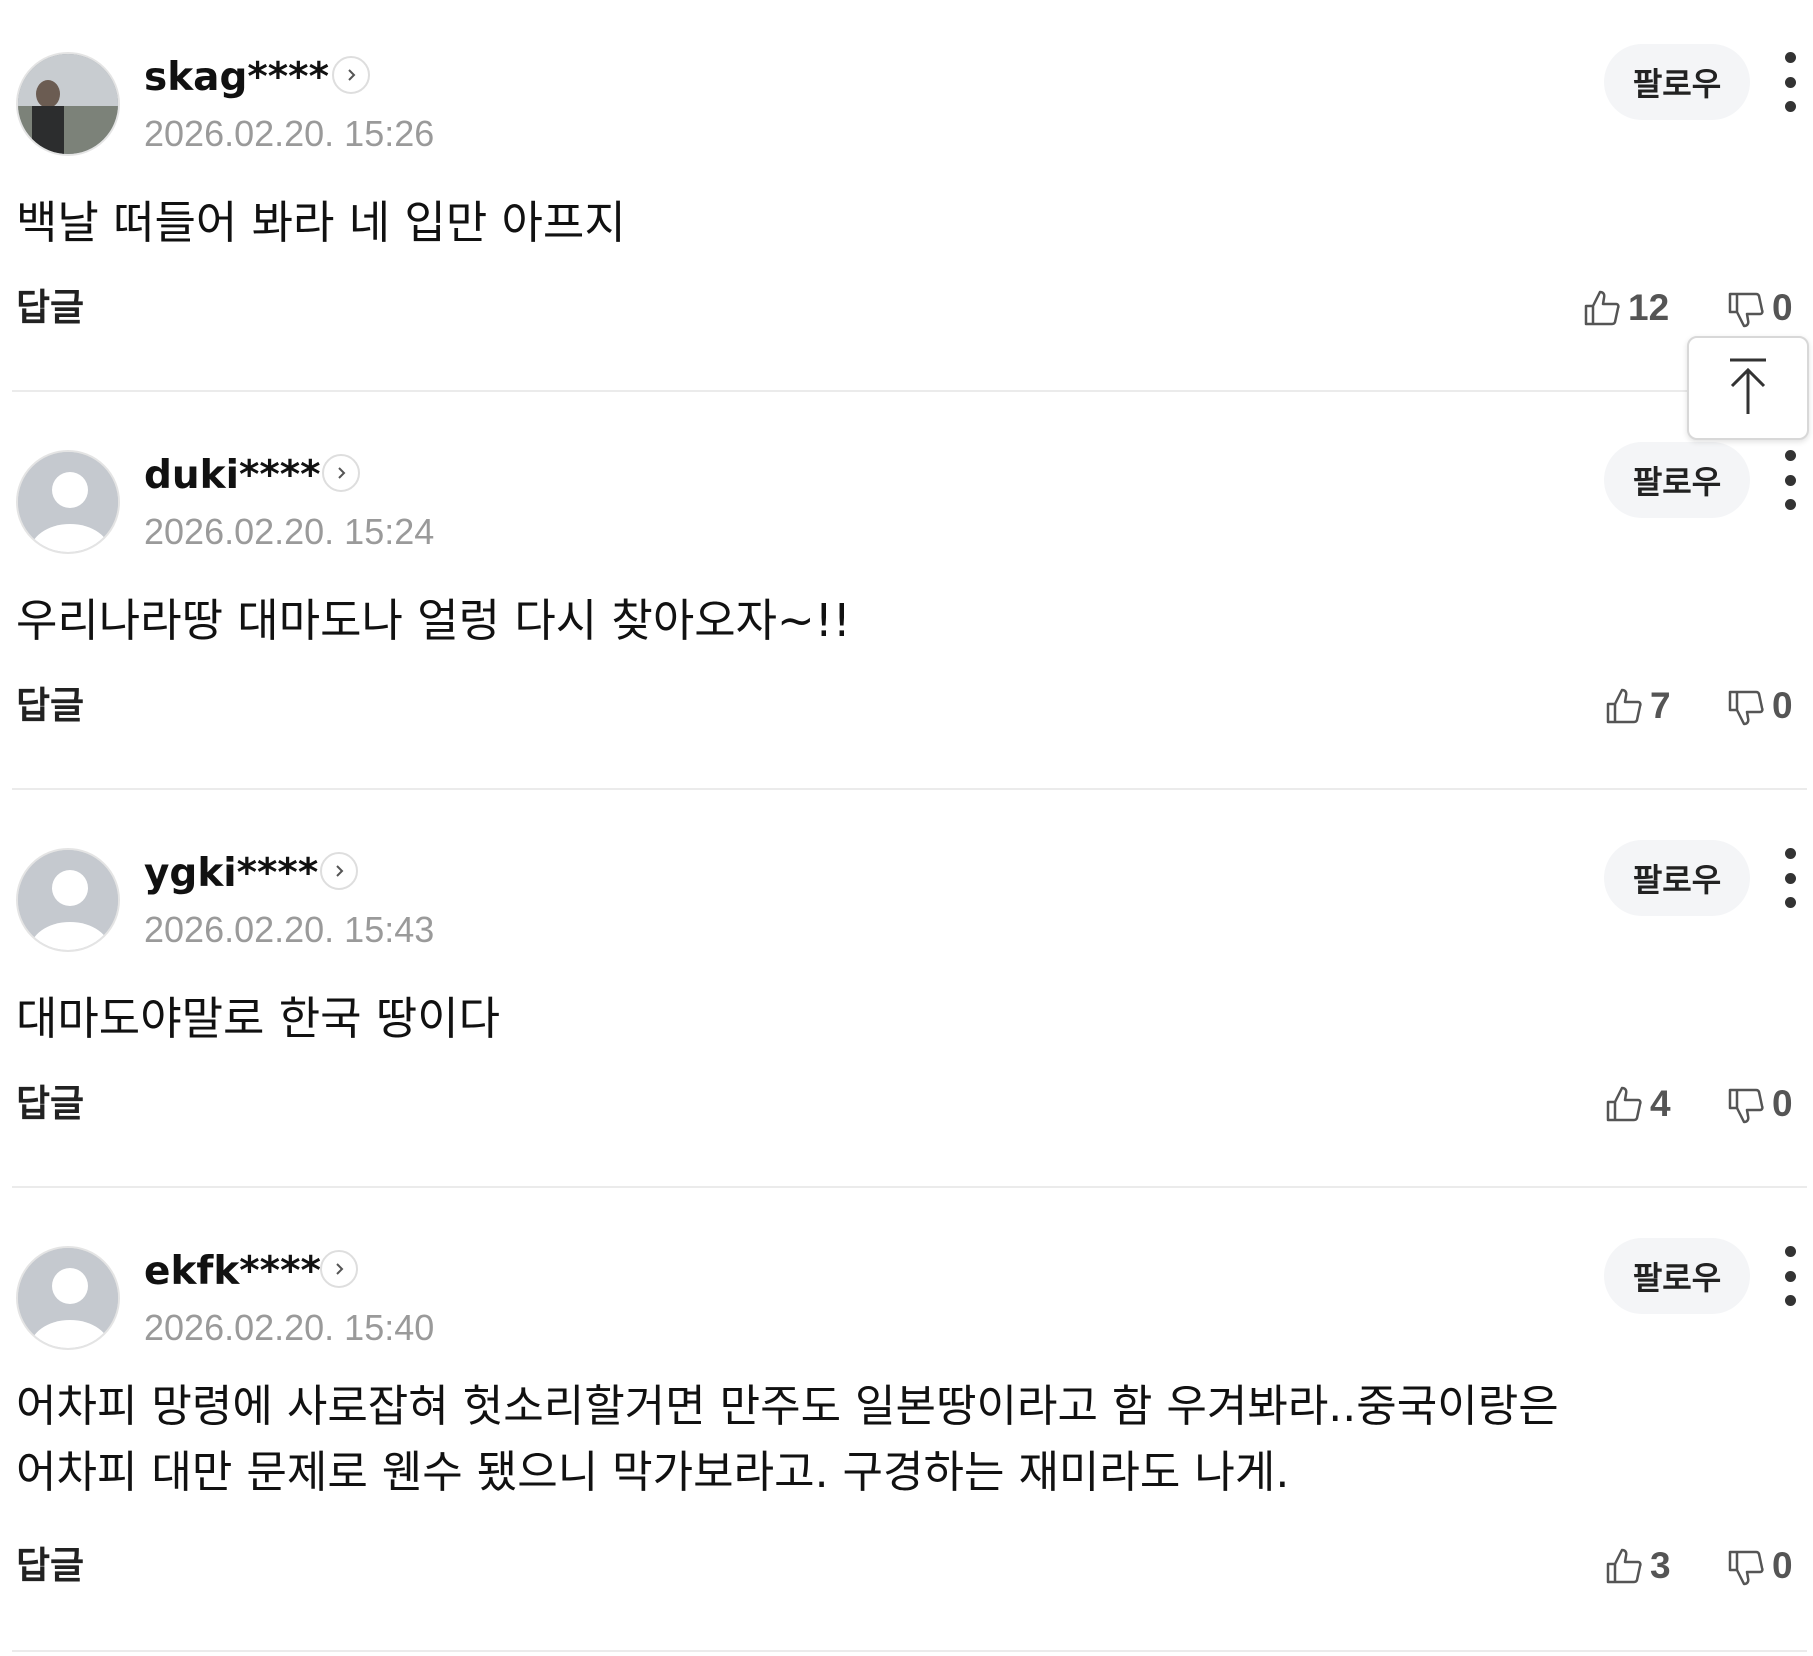 The width and height of the screenshot is (1813, 1656). I want to click on scroll-to-top-button, so click(1748, 388).